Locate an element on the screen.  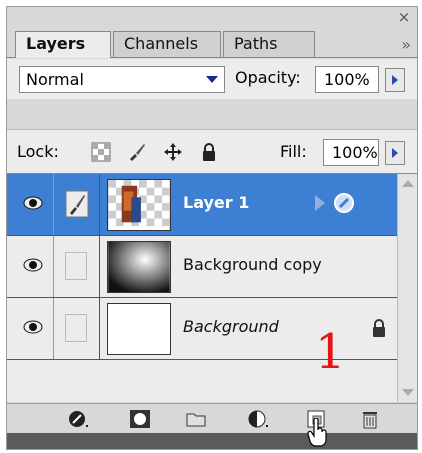
opacity-stepper-button is located at coordinates (395, 80).